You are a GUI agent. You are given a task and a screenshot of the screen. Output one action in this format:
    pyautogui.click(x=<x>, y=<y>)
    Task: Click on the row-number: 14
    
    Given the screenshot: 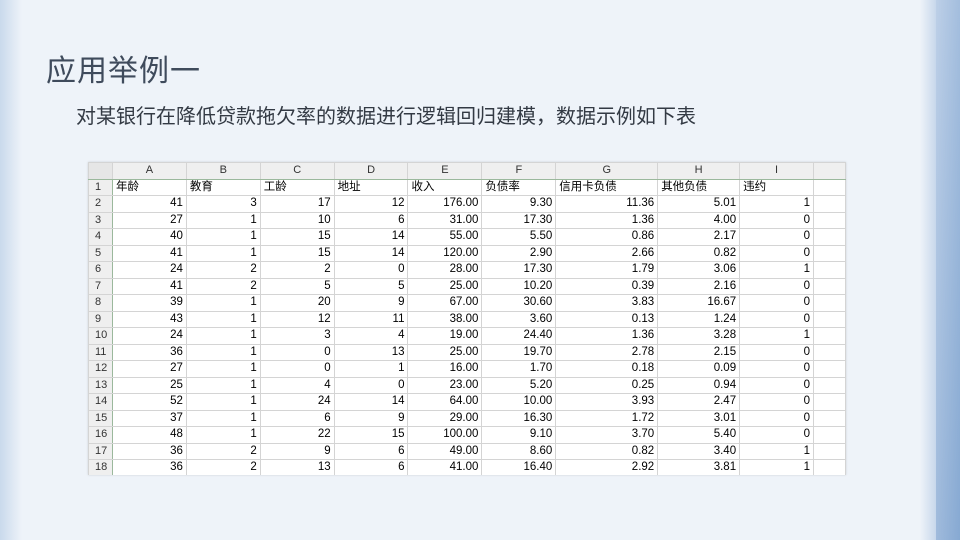 What is the action you would take?
    pyautogui.click(x=100, y=402)
    